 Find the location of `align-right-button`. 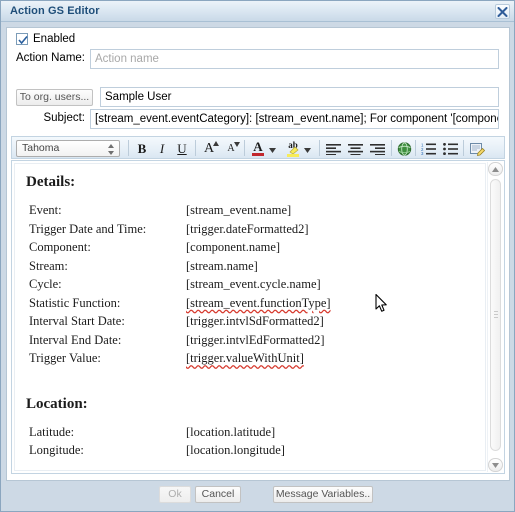

align-right-button is located at coordinates (377, 148).